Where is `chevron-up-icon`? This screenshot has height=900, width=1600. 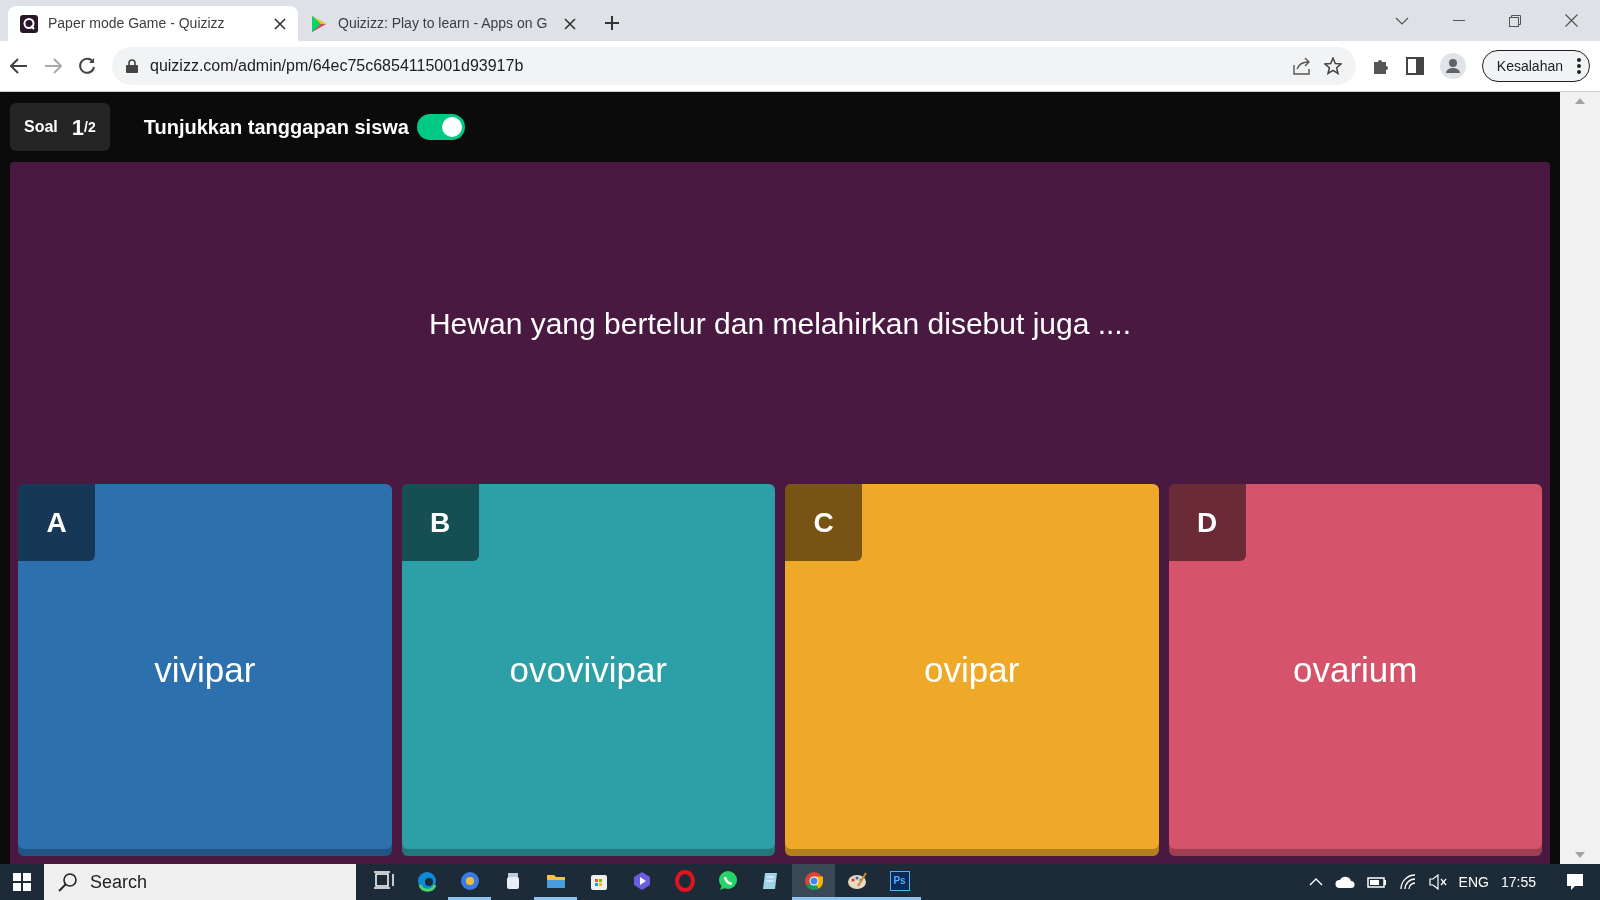
chevron-up-icon is located at coordinates (1315, 882).